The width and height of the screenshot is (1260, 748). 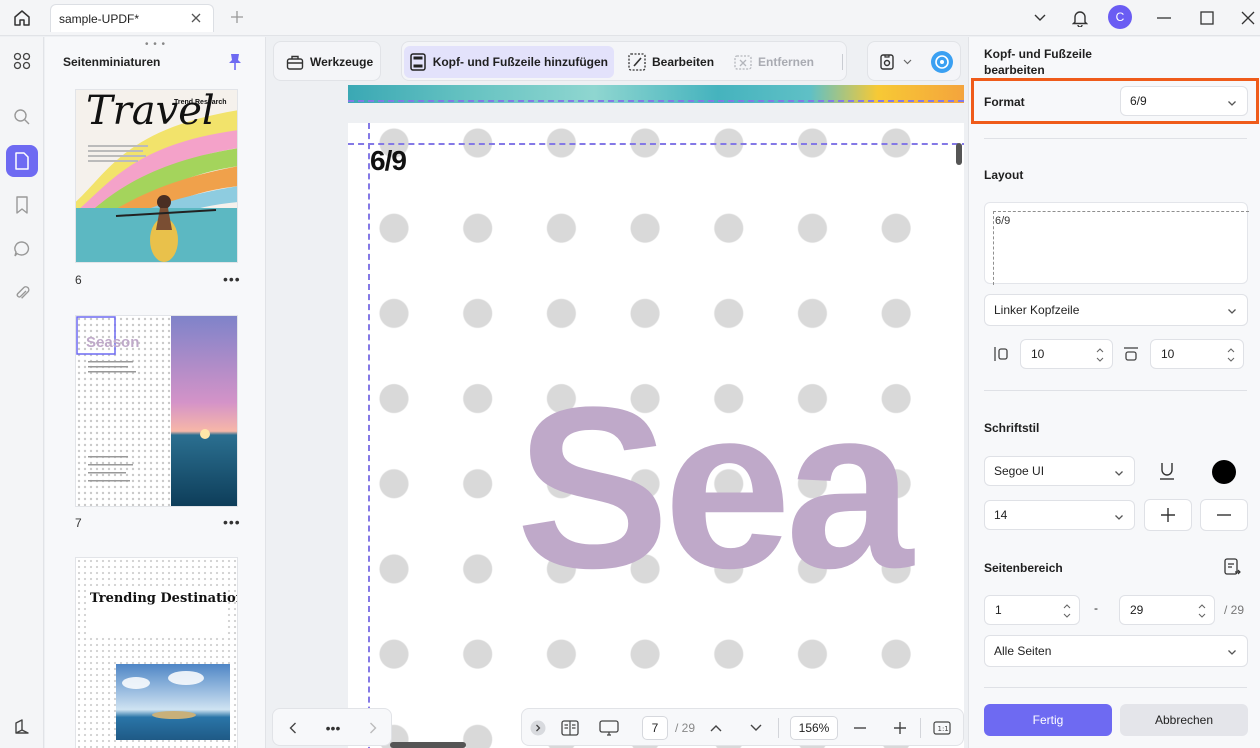 What do you see at coordinates (1131, 354) in the screenshot?
I see `top-margin-icon` at bounding box center [1131, 354].